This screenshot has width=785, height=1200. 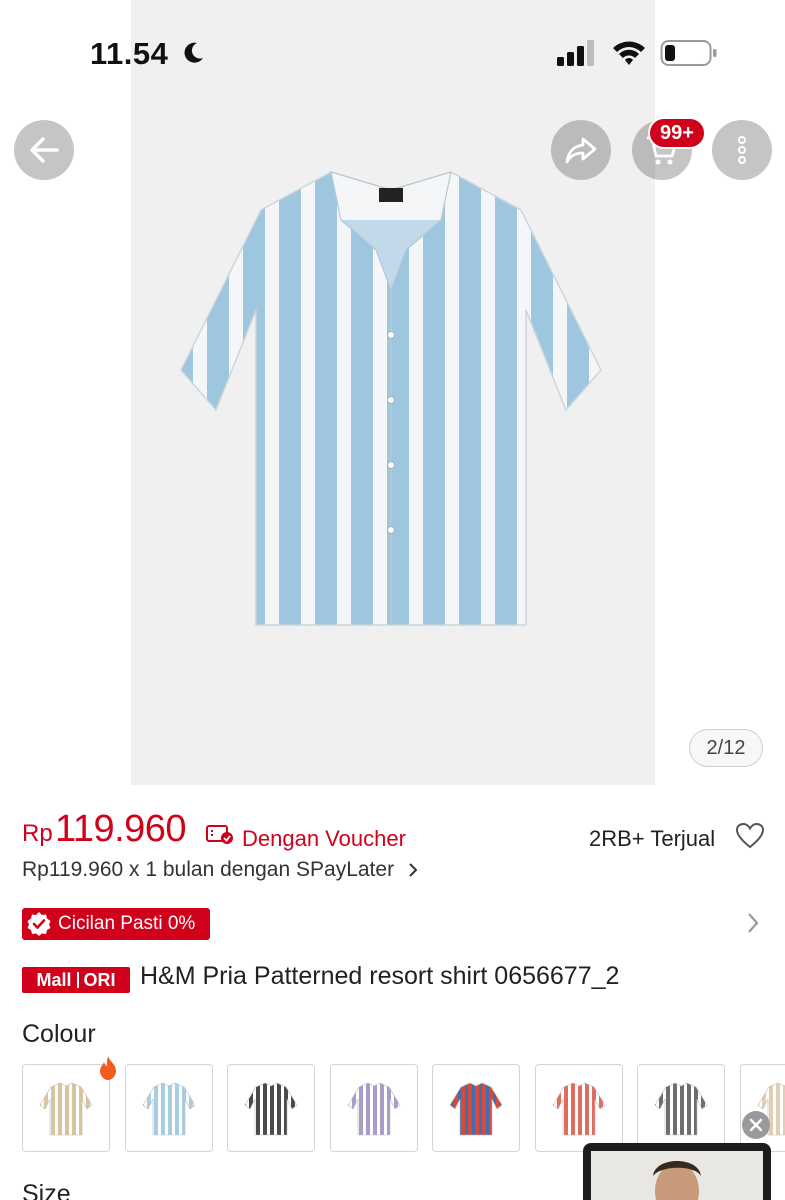 What do you see at coordinates (753, 923) in the screenshot?
I see `cicilan-chevron-icon` at bounding box center [753, 923].